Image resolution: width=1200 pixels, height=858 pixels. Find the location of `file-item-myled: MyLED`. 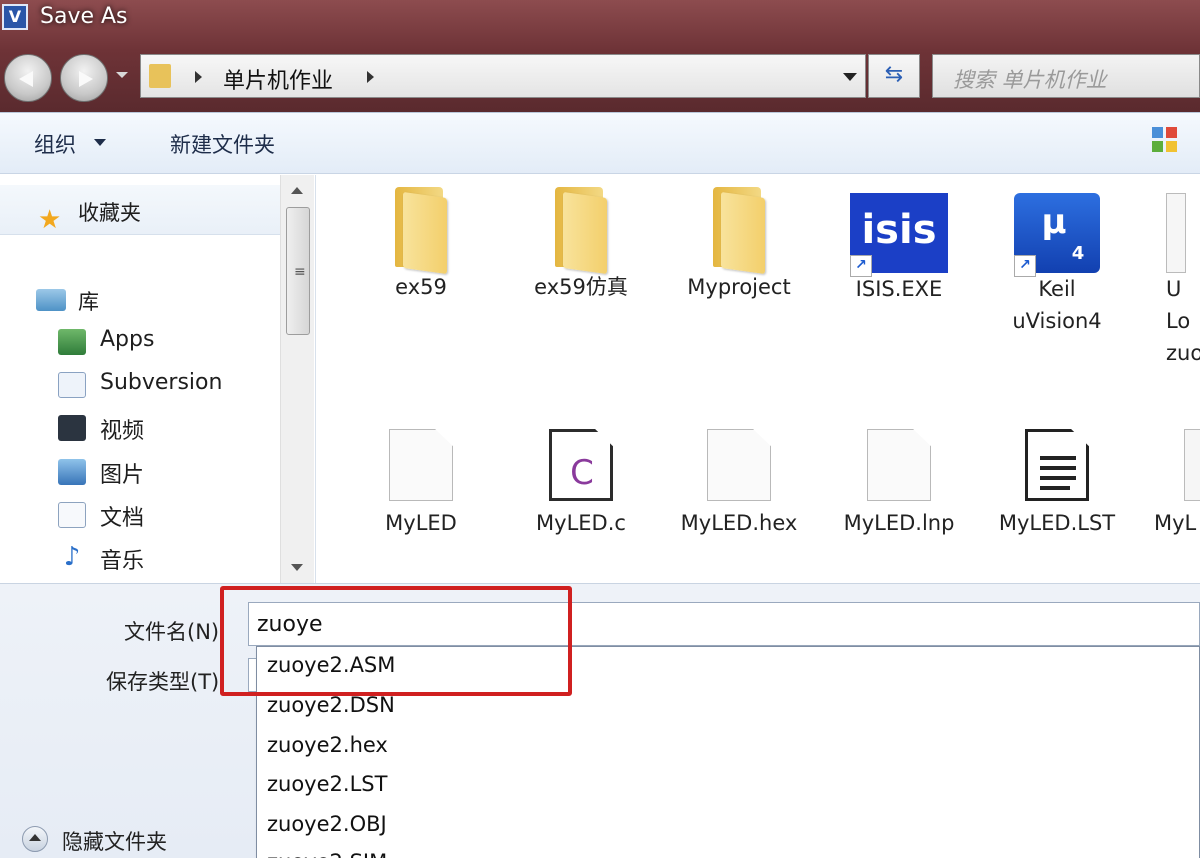

file-item-myled: MyLED is located at coordinates (421, 484).